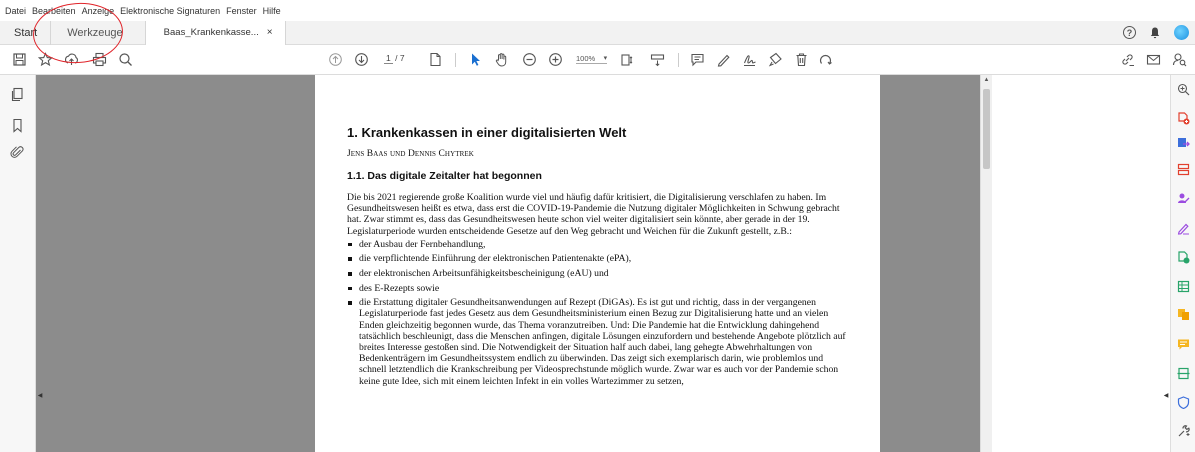  What do you see at coordinates (170, 11) in the screenshot?
I see `menu-signaturen: Elektronische Signaturen` at bounding box center [170, 11].